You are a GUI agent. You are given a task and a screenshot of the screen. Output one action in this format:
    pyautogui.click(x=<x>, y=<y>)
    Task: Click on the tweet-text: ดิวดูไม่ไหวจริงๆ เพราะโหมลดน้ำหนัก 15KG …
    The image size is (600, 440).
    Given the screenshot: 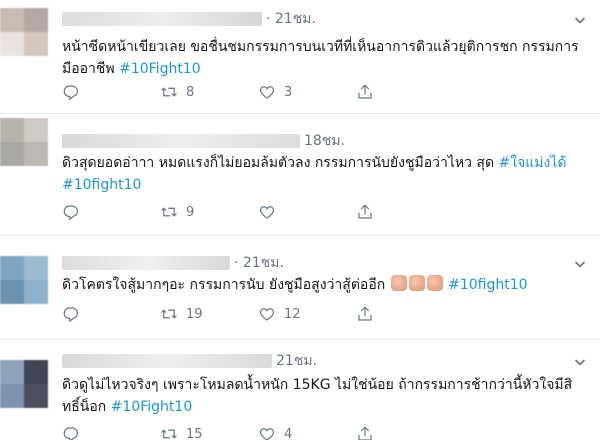 What is the action you would take?
    pyautogui.click(x=317, y=396)
    